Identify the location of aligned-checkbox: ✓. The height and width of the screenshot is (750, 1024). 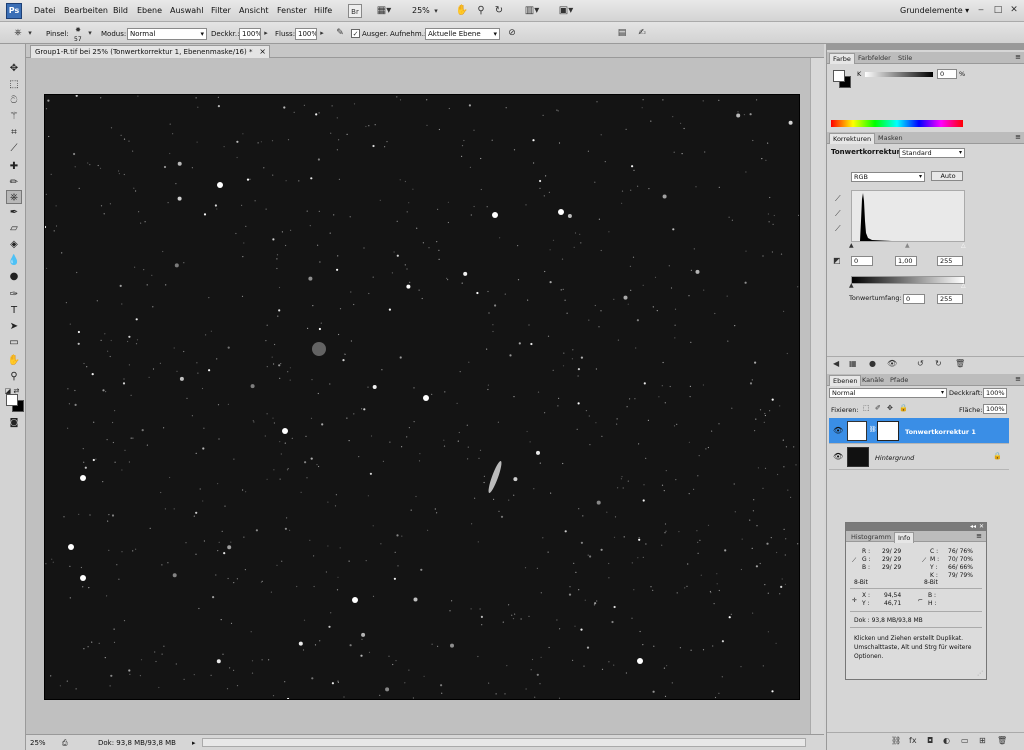
(355, 33).